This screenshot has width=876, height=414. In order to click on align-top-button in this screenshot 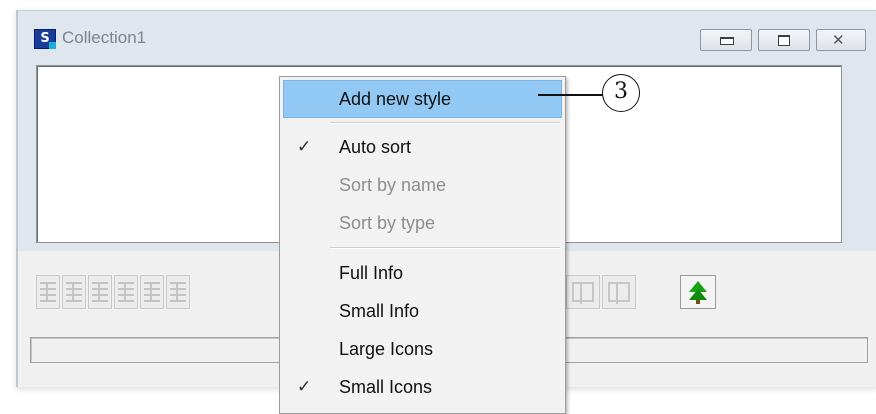, I will do `click(100, 292)`.